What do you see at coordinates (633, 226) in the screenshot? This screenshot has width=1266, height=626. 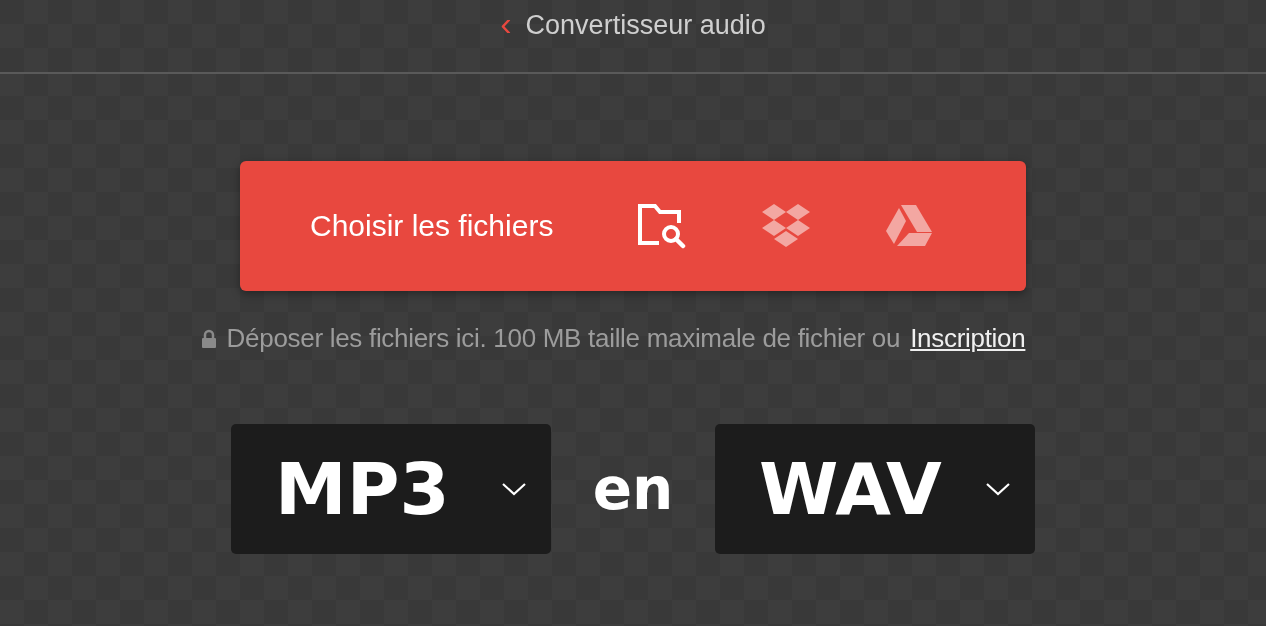 I see `choose-files-button: Choisir les fichiers` at bounding box center [633, 226].